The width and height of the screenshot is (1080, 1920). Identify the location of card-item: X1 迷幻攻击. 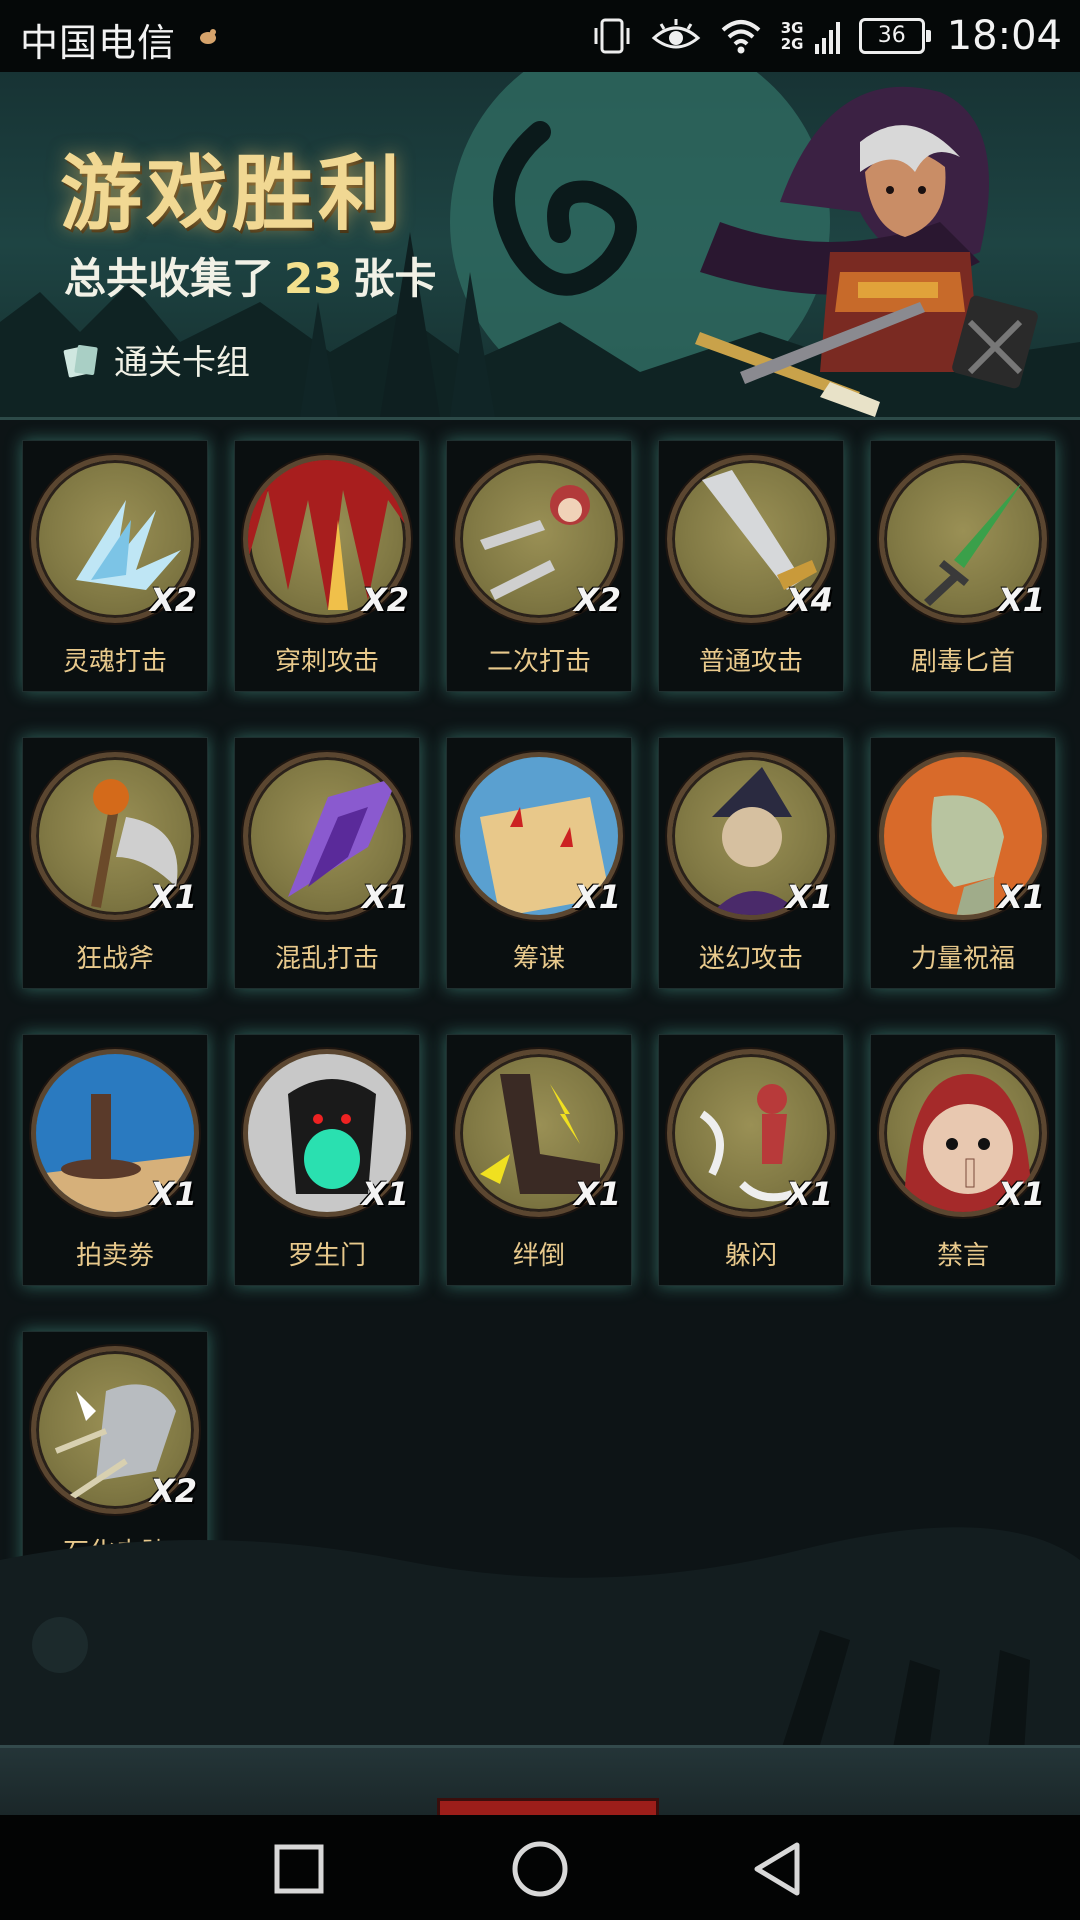
(751, 863).